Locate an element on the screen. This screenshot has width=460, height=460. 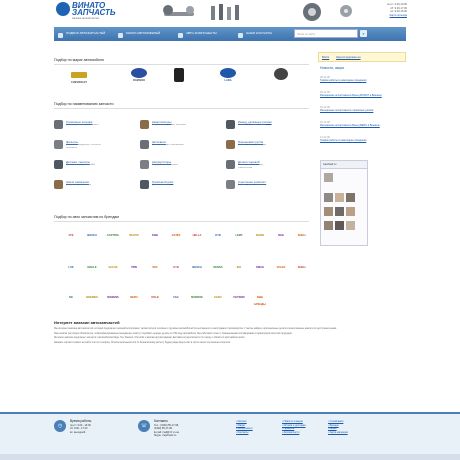
category-item: Свечи зажигания Иридиевые, платиновые is located at coordinates (79, 188).